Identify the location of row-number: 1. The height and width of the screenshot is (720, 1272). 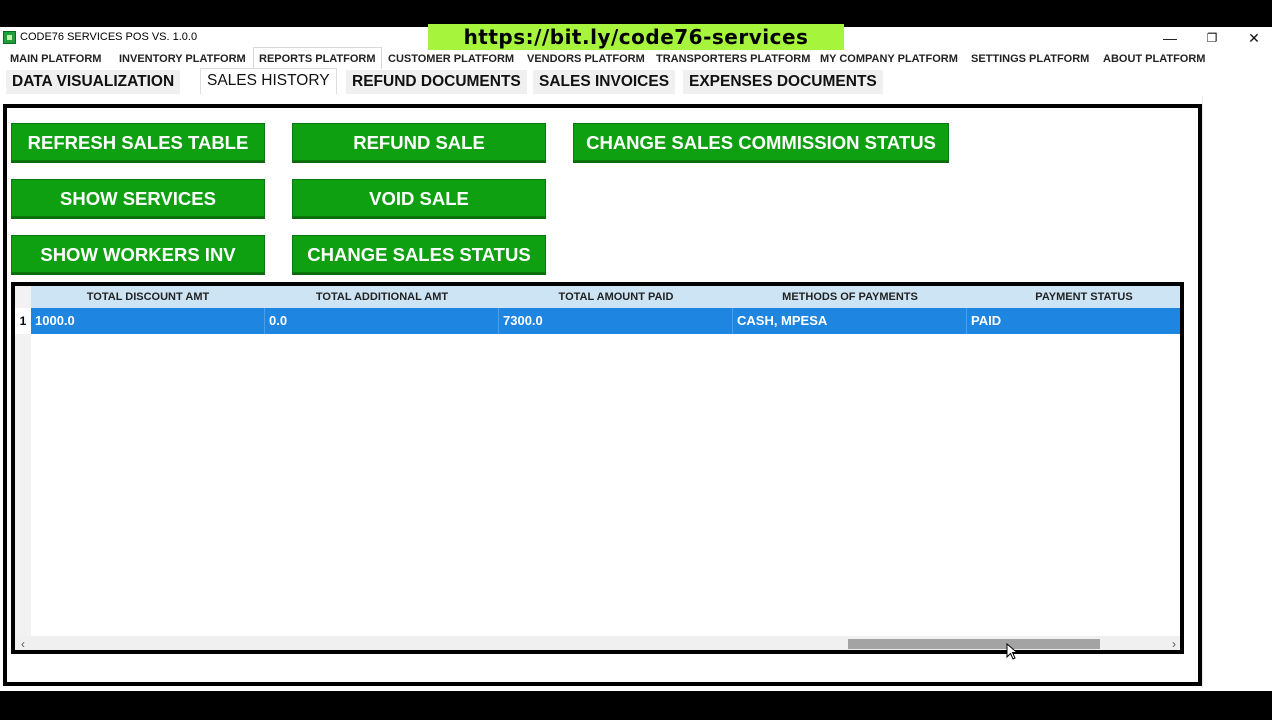
(23, 321).